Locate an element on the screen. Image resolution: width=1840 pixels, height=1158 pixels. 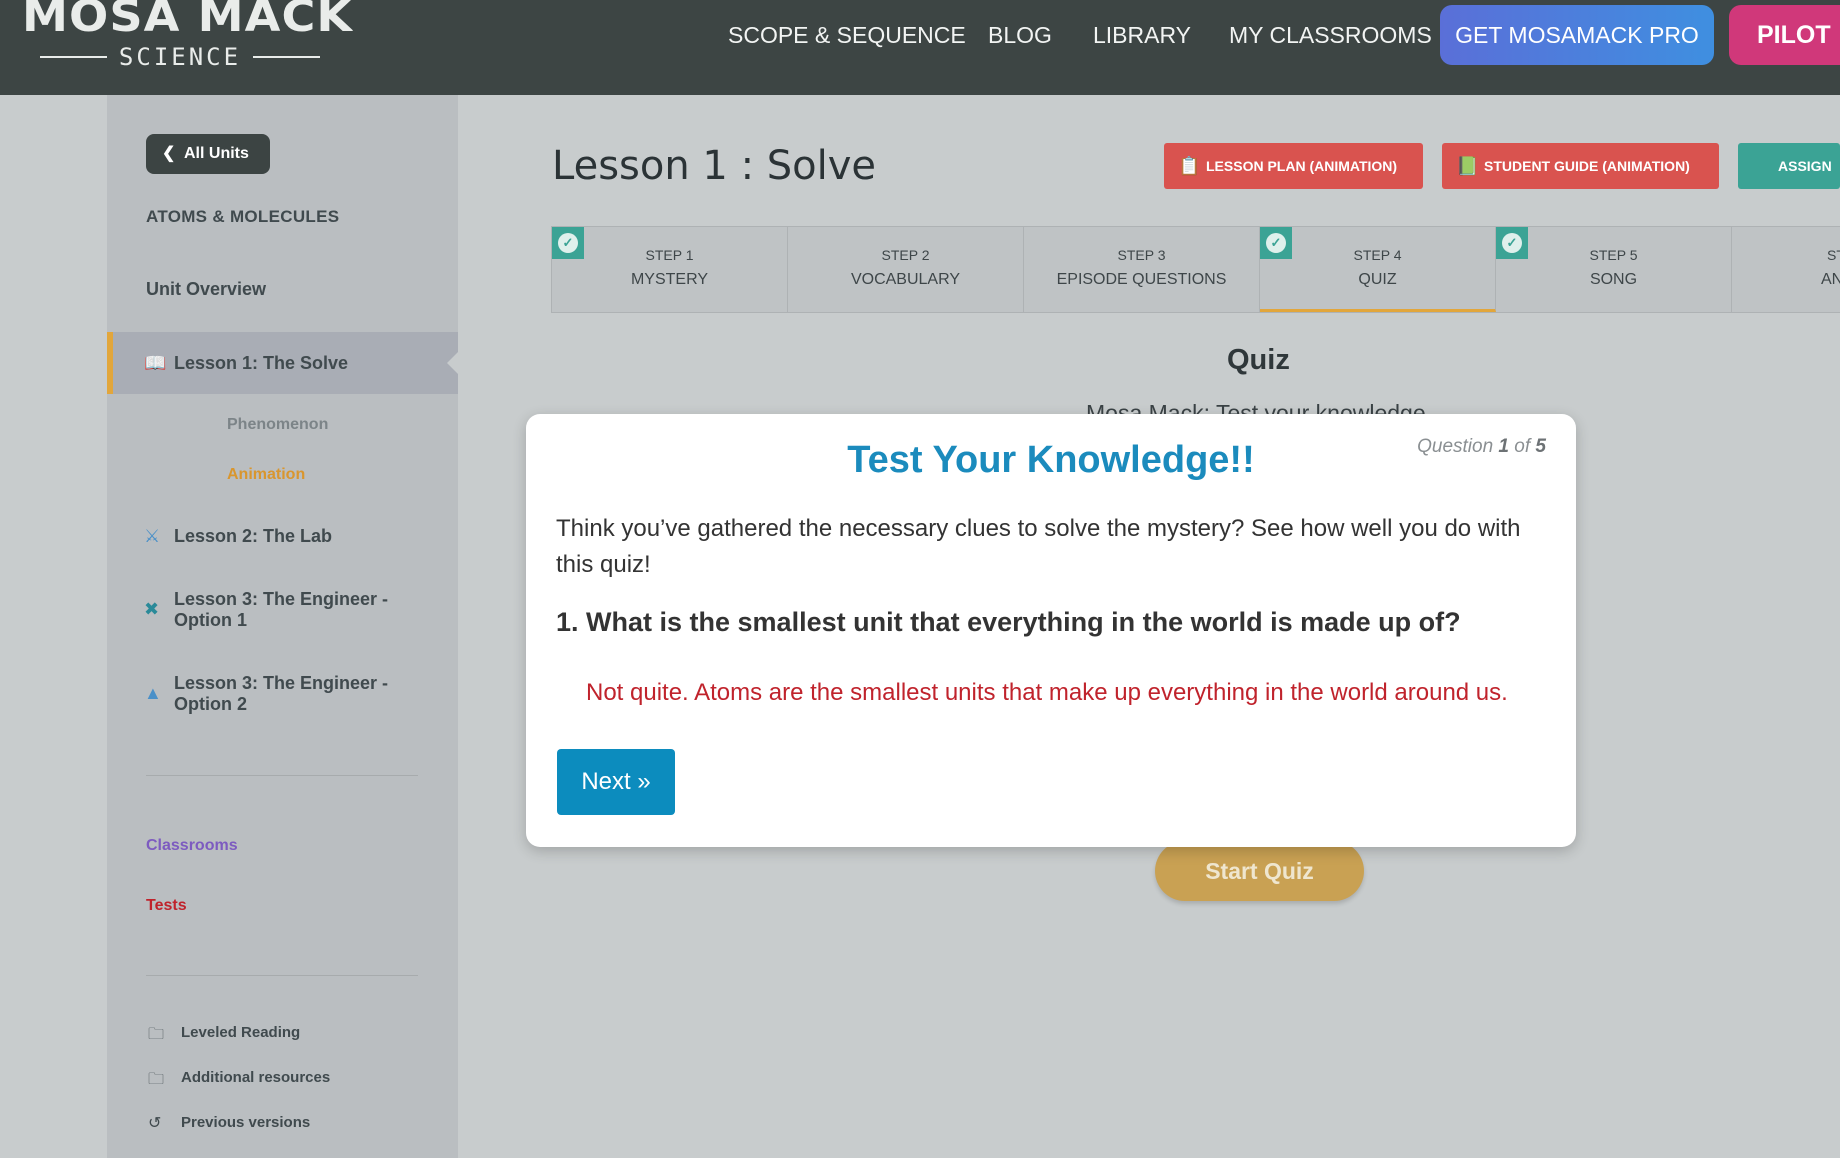
next-button: Next » is located at coordinates (616, 782).